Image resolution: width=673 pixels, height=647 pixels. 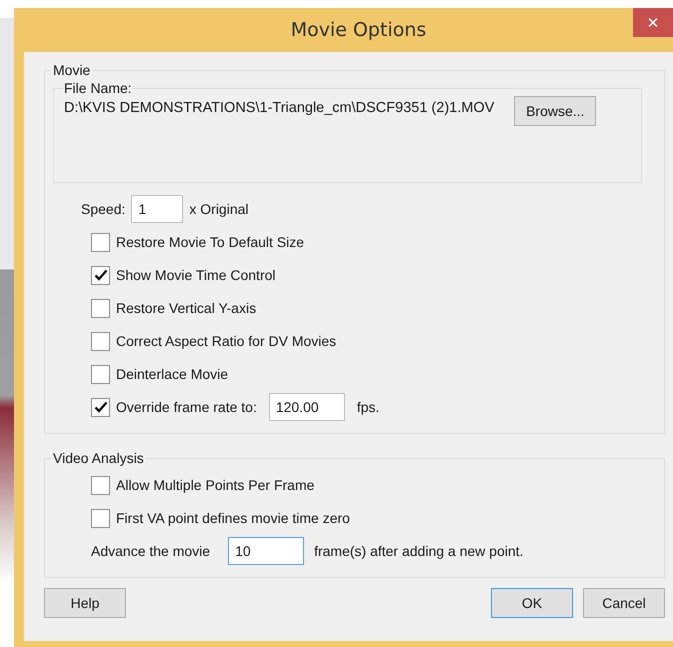 What do you see at coordinates (532, 603) in the screenshot?
I see `dialog-button: OK` at bounding box center [532, 603].